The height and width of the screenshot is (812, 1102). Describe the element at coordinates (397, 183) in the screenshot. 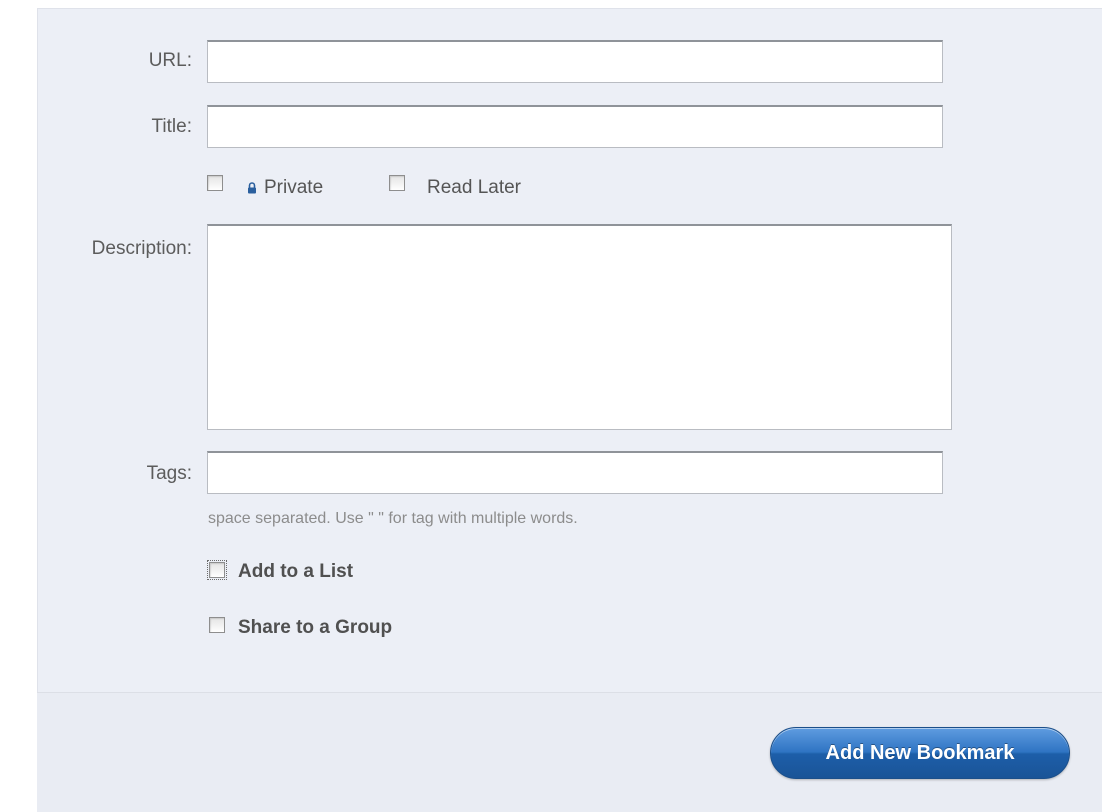

I see `read-later-checkbox` at that location.